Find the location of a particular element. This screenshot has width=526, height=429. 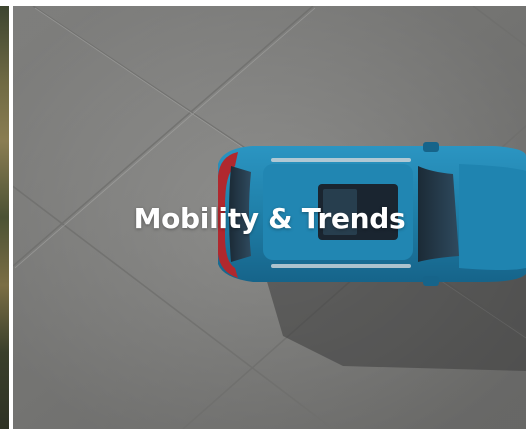

previous-tile-image is located at coordinates (4, 217).